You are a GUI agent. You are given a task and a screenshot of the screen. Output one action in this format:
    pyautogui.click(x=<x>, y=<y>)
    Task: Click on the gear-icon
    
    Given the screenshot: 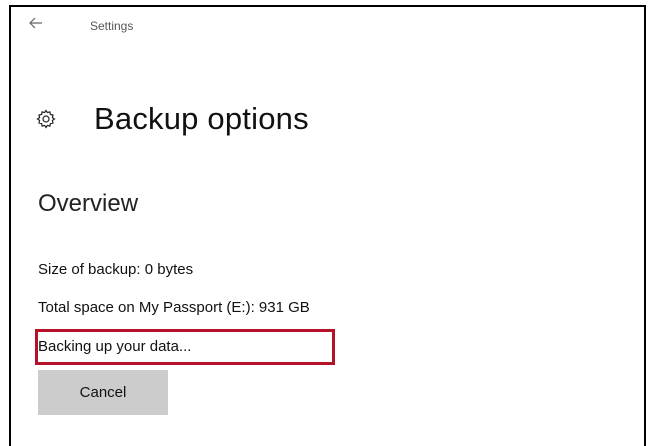 What is the action you would take?
    pyautogui.click(x=46, y=119)
    